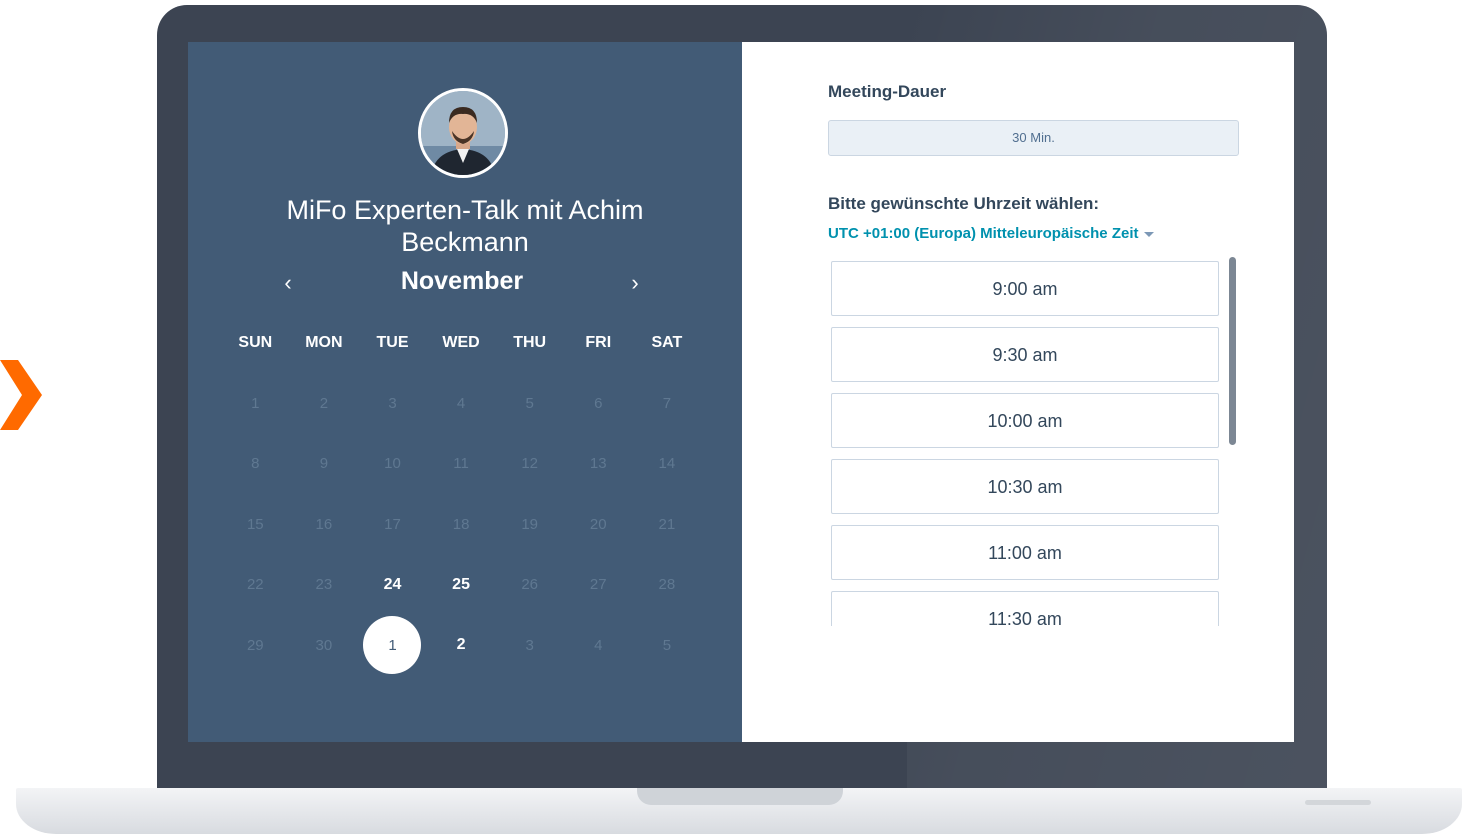  I want to click on day-number: 2, so click(324, 403).